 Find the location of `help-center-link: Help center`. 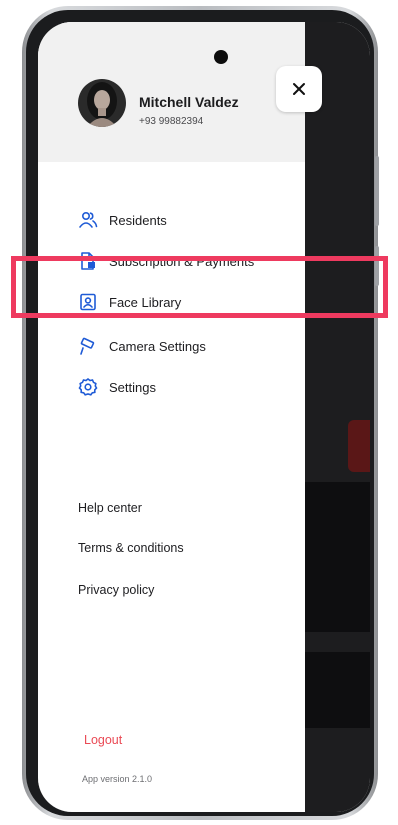

help-center-link: Help center is located at coordinates (110, 508).